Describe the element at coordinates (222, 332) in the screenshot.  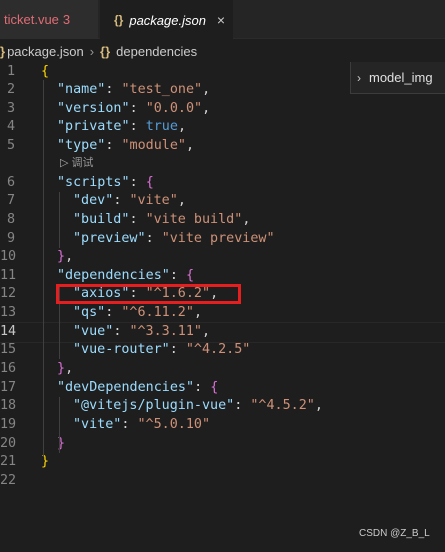
I see `code-line: 14 "vue": "^3.3.11",` at that location.